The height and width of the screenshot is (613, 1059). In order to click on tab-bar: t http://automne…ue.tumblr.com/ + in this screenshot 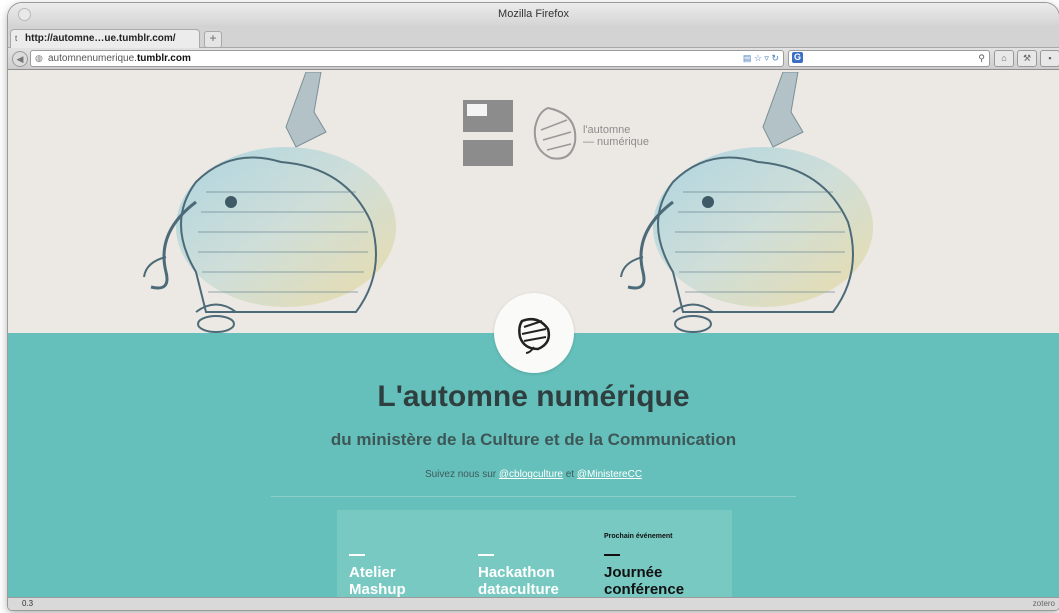, I will do `click(533, 36)`.